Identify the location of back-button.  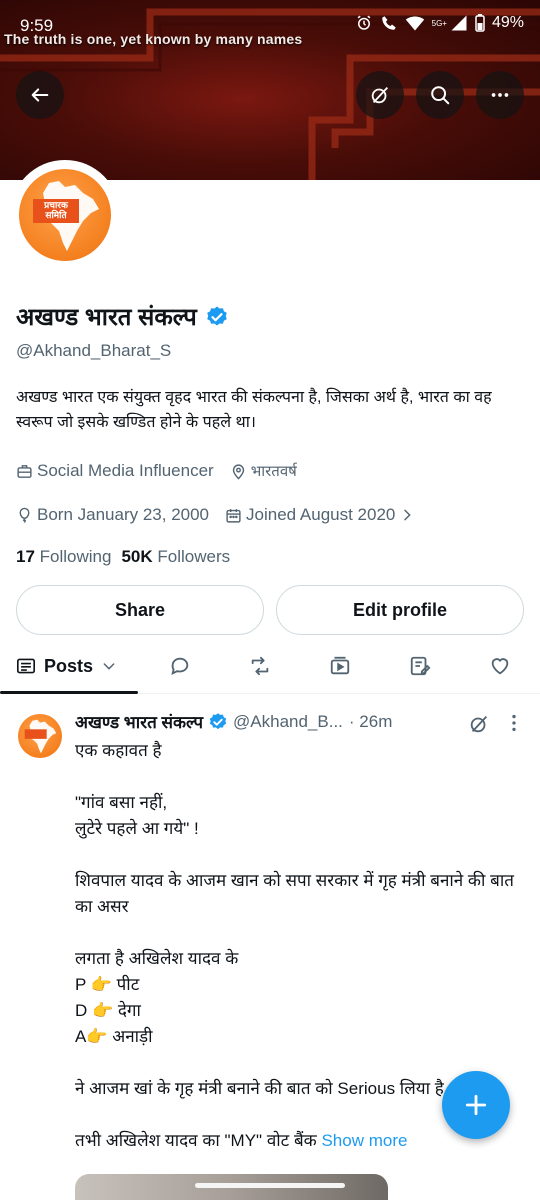
(40, 95).